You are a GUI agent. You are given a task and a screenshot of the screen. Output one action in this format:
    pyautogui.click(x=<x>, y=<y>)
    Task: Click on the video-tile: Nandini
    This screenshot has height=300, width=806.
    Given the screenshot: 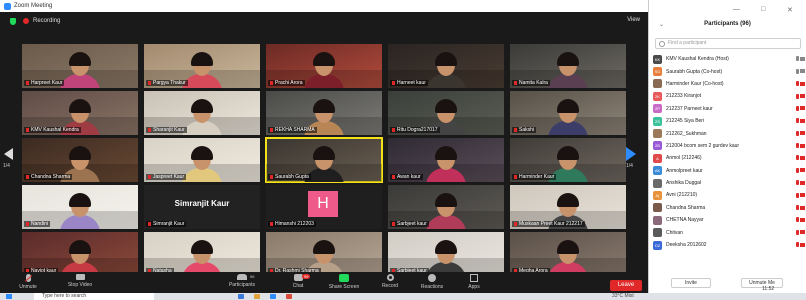 What is the action you would take?
    pyautogui.click(x=80, y=207)
    